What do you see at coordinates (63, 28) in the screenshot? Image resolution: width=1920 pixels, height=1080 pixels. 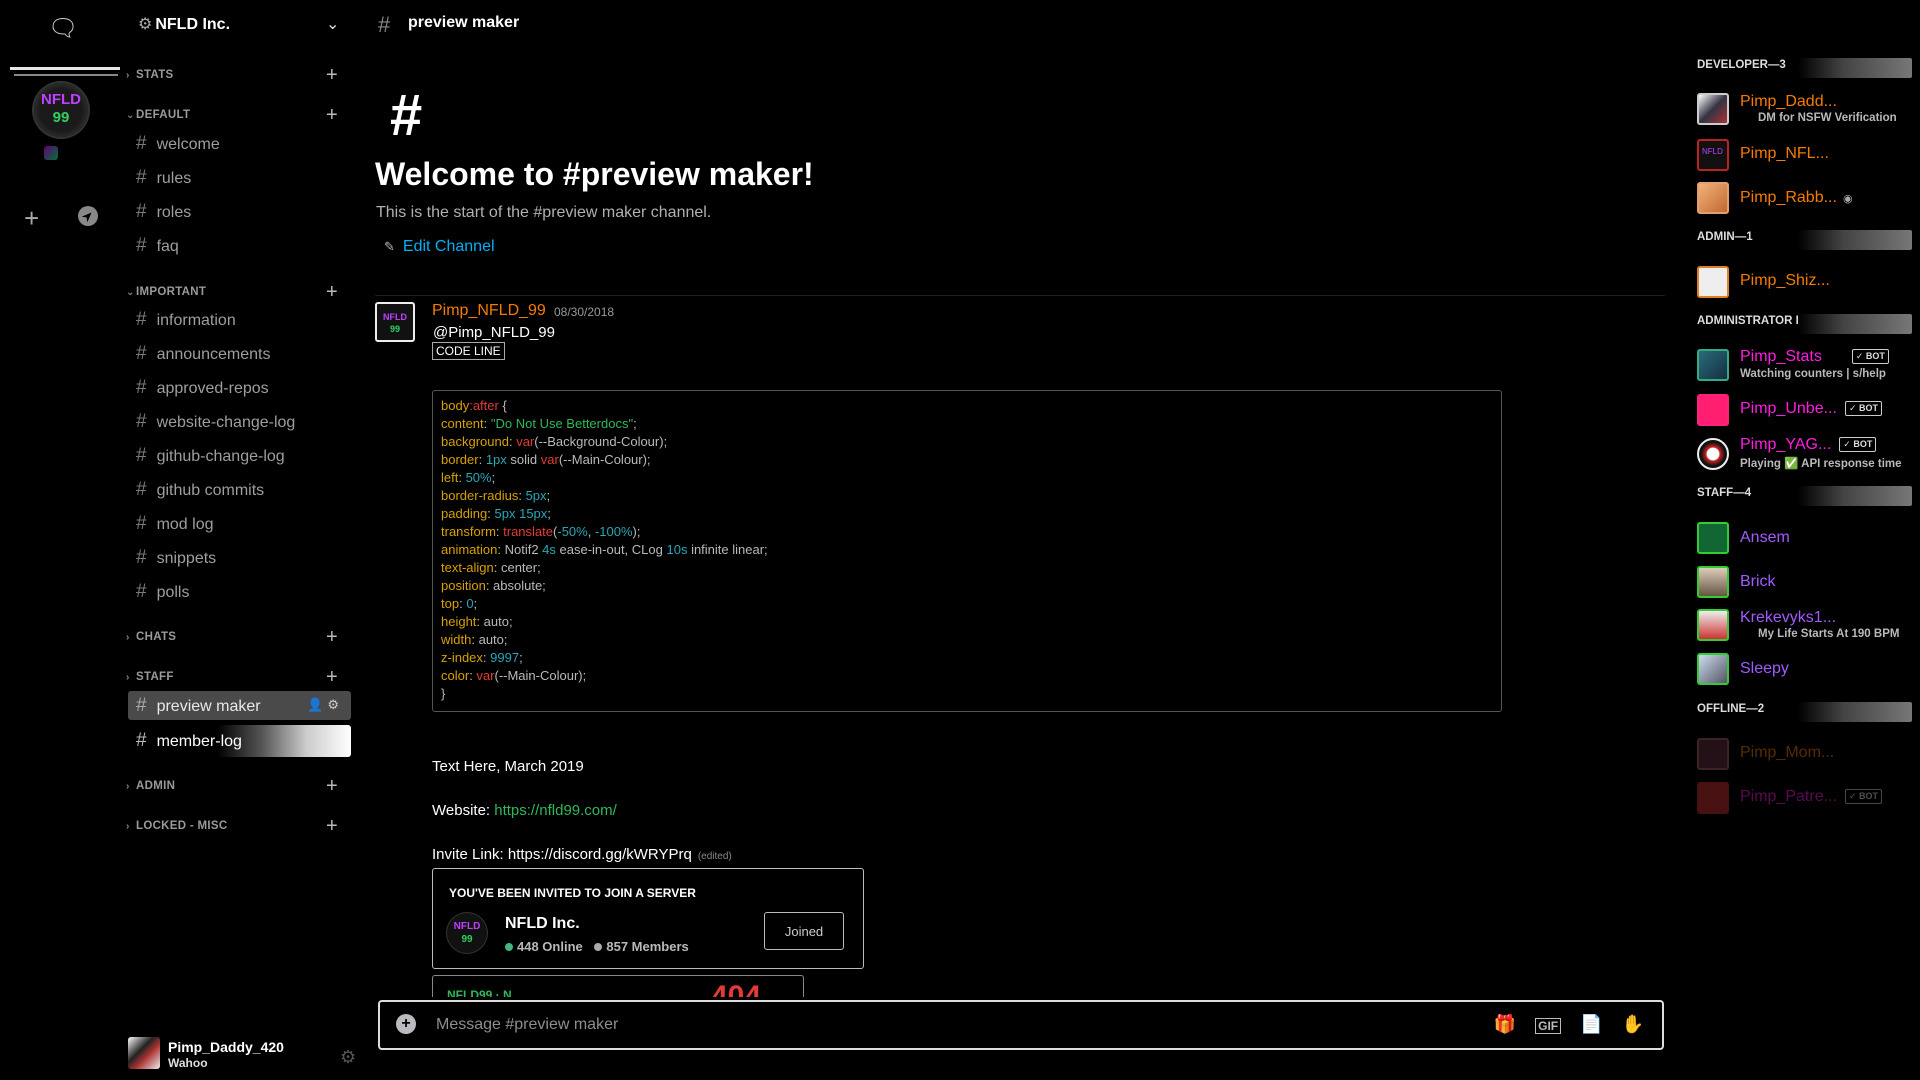 I see `chat-bubble-icon: 🗨` at bounding box center [63, 28].